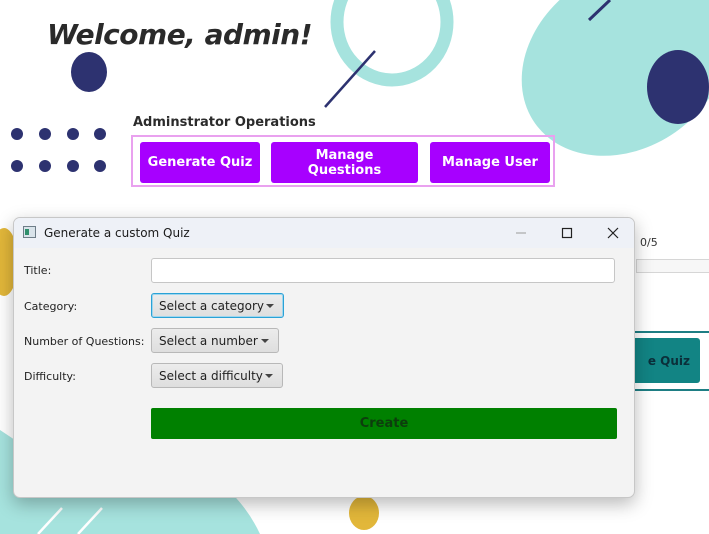  I want to click on dialog-titlebar: Generate a custom Quiz, so click(324, 233).